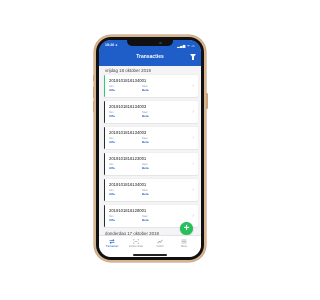 The width and height of the screenshot is (320, 300). Describe the element at coordinates (128, 158) in the screenshot. I see `transaction-id: 2019101816123001` at that location.